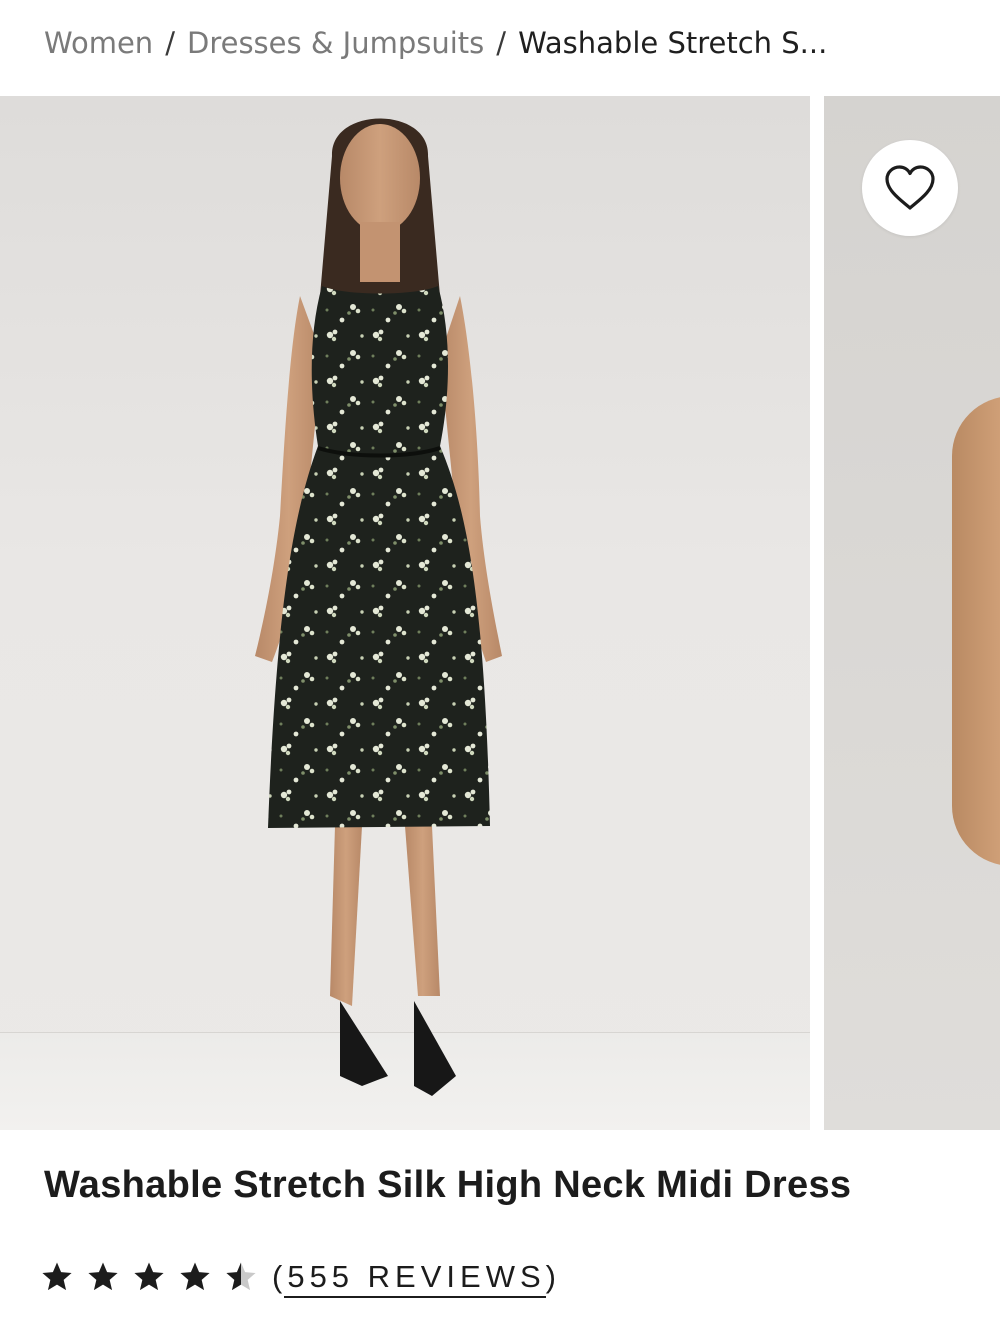  Describe the element at coordinates (416, 1277) in the screenshot. I see `reviews-link: (555 REVIEWS)` at that location.